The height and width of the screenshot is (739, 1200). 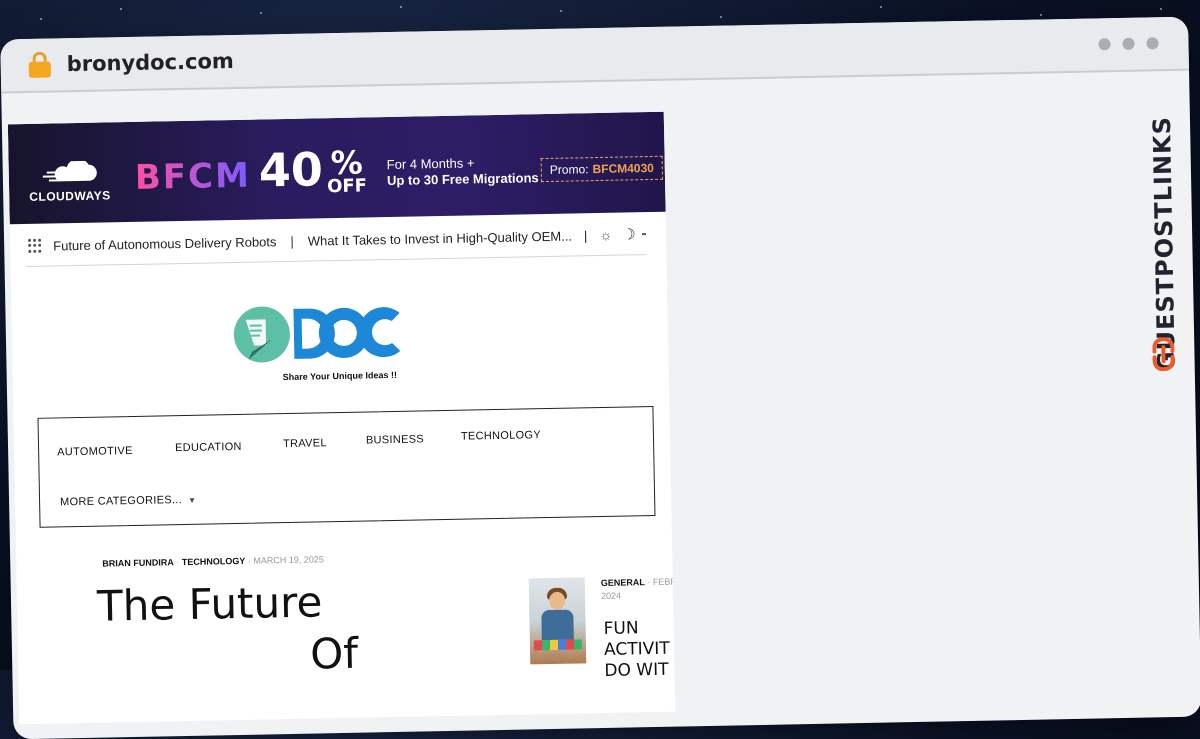 What do you see at coordinates (463, 171) in the screenshot?
I see `offer-text: For 4 Months + Up to 30 Free Migrations` at bounding box center [463, 171].